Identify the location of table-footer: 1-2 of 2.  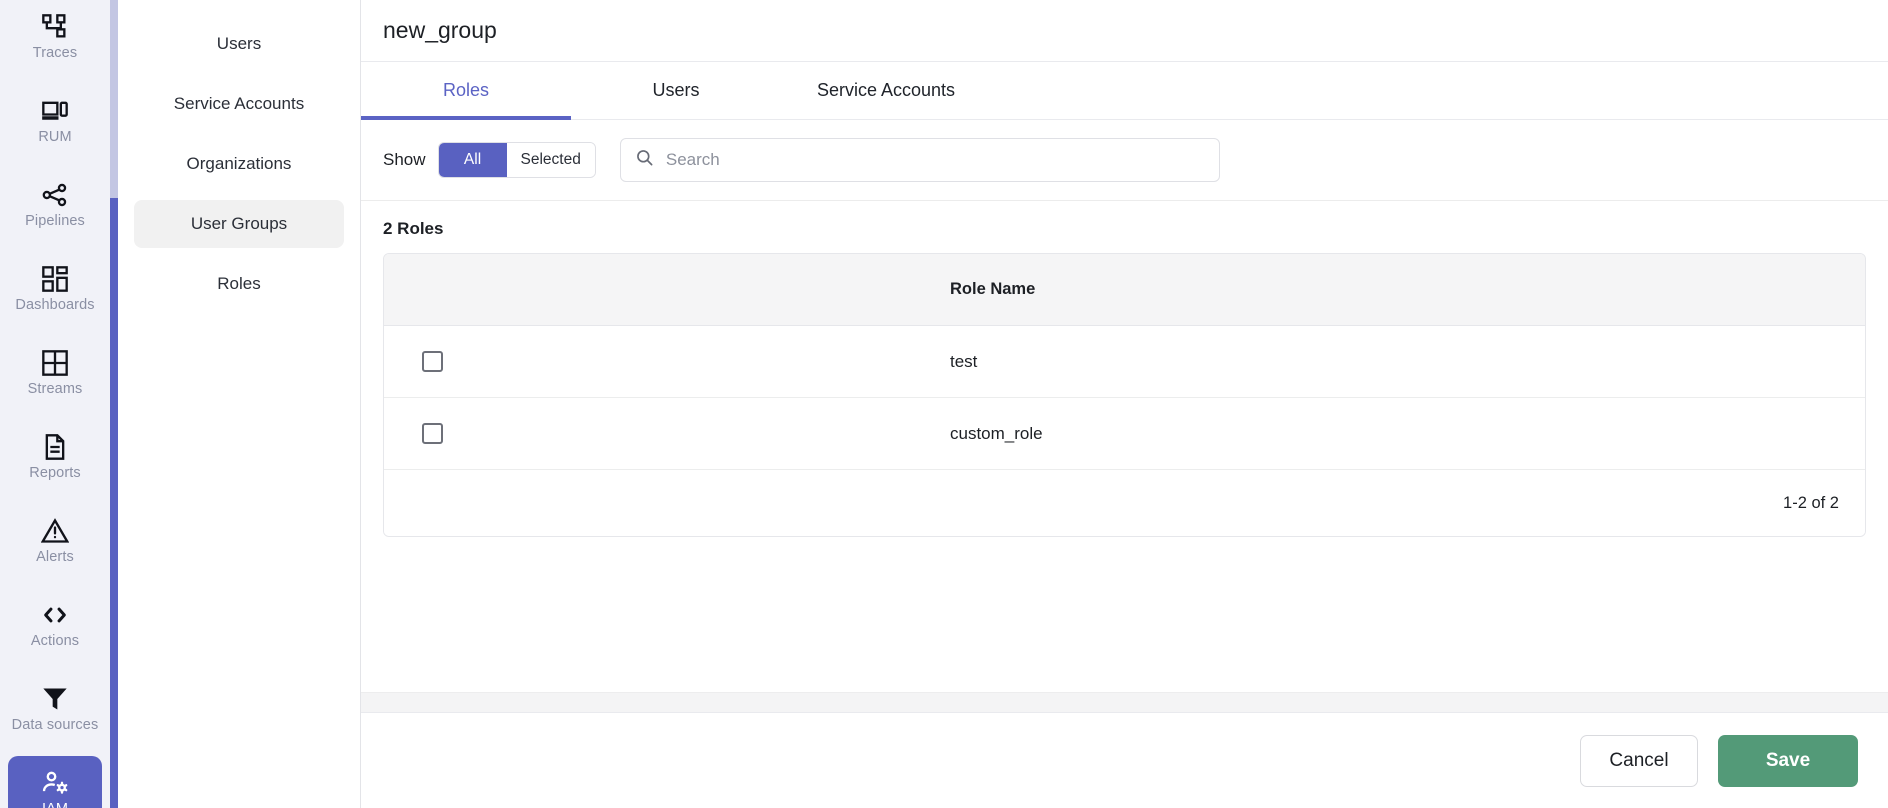
(1124, 503).